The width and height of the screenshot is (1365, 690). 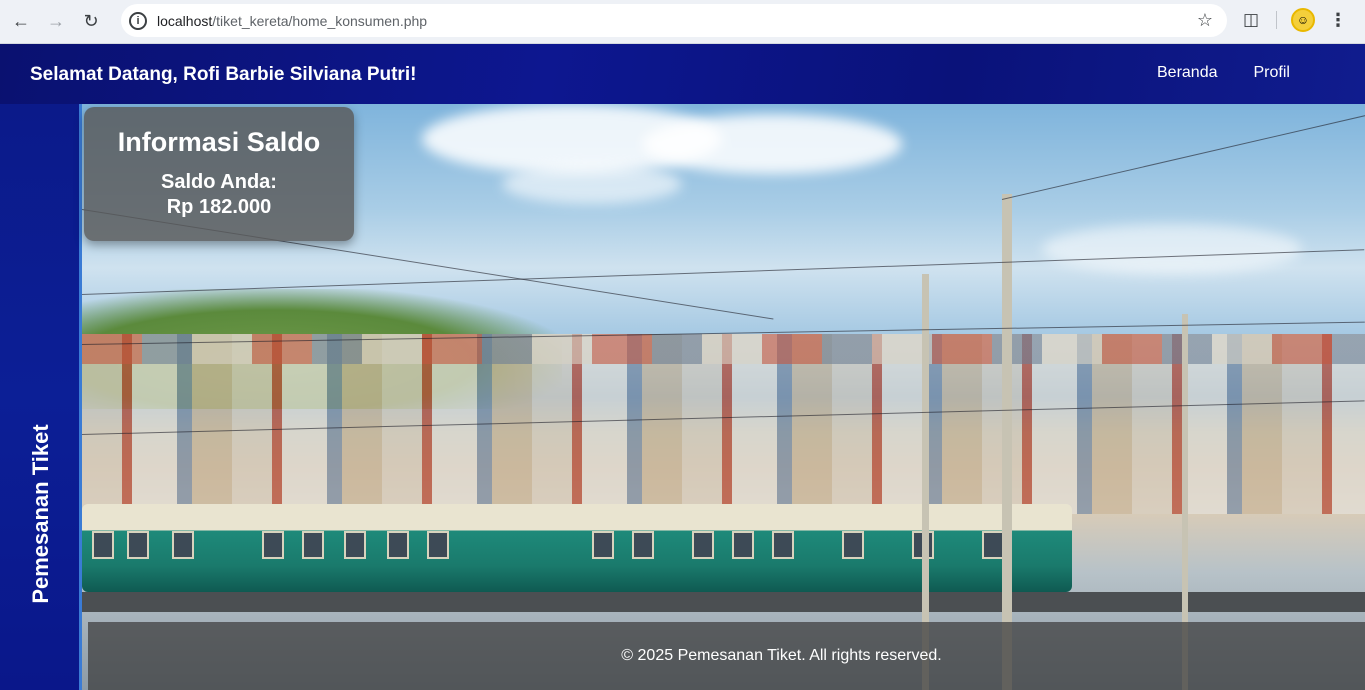 I want to click on url-text: localhost/tiket_kereta/home_konsumen.php, so click(x=292, y=21).